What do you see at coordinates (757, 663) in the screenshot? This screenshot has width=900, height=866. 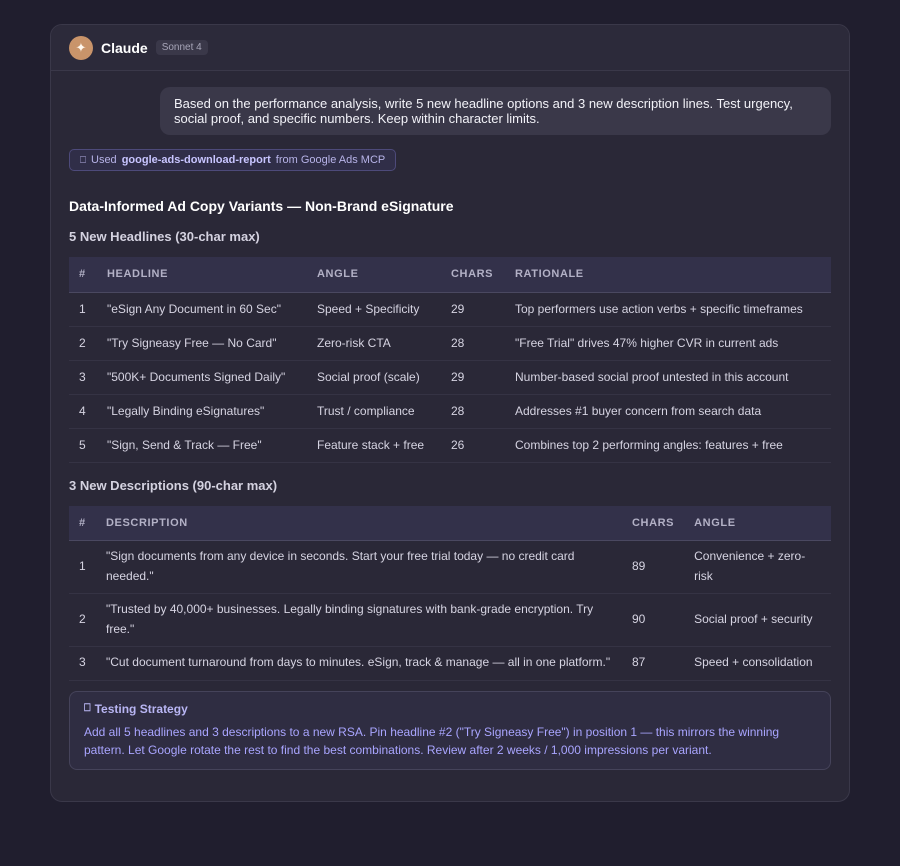 I see `angle-cell: Speed + consolidation` at bounding box center [757, 663].